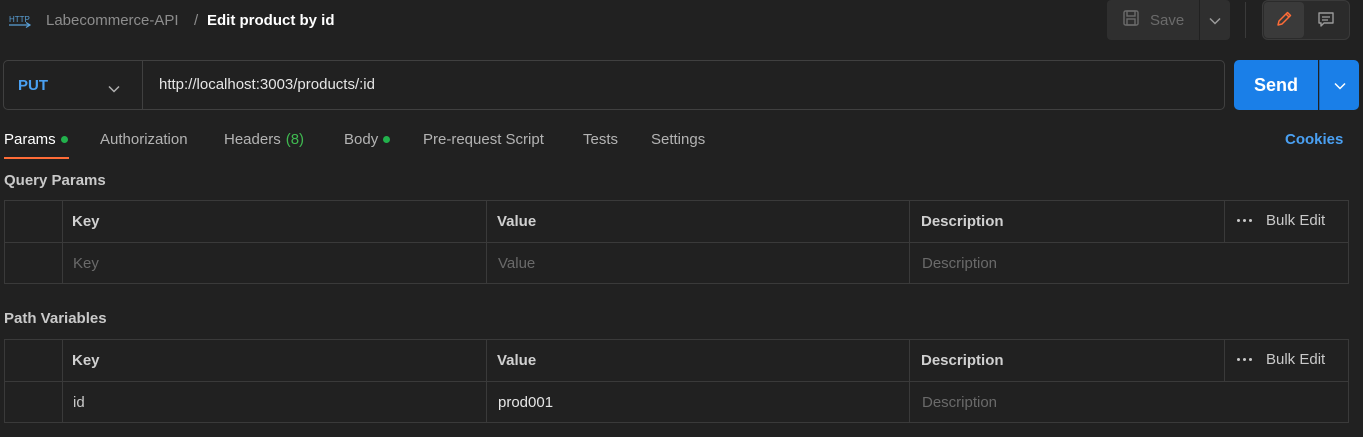 This screenshot has height=437, width=1363. I want to click on save-label: Save, so click(1167, 20).